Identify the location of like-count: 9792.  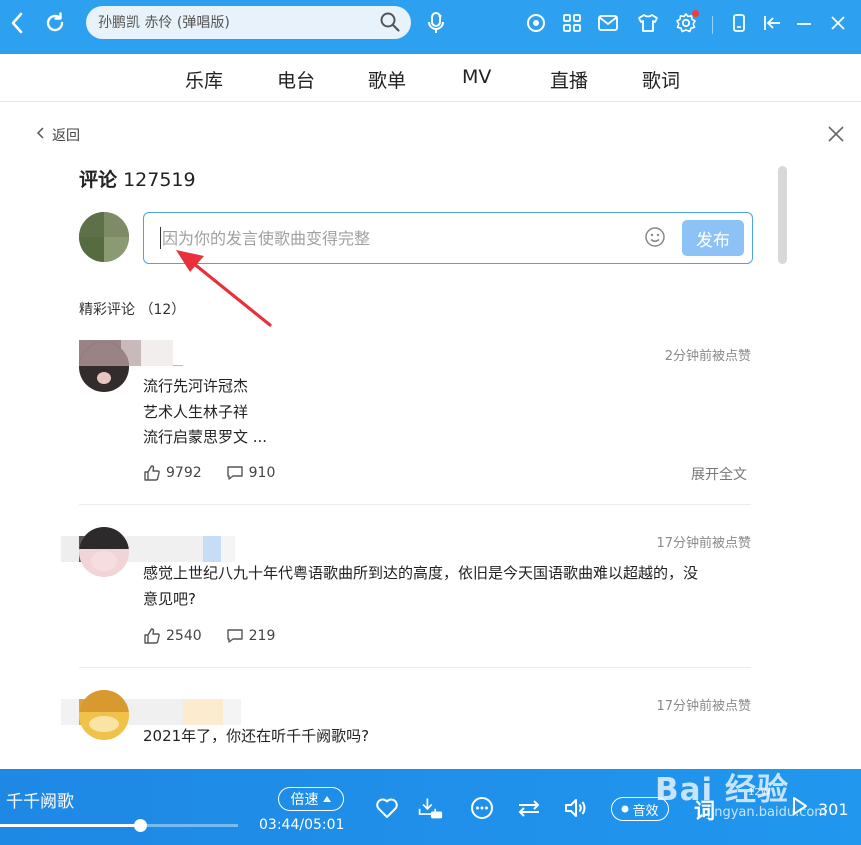
(184, 473).